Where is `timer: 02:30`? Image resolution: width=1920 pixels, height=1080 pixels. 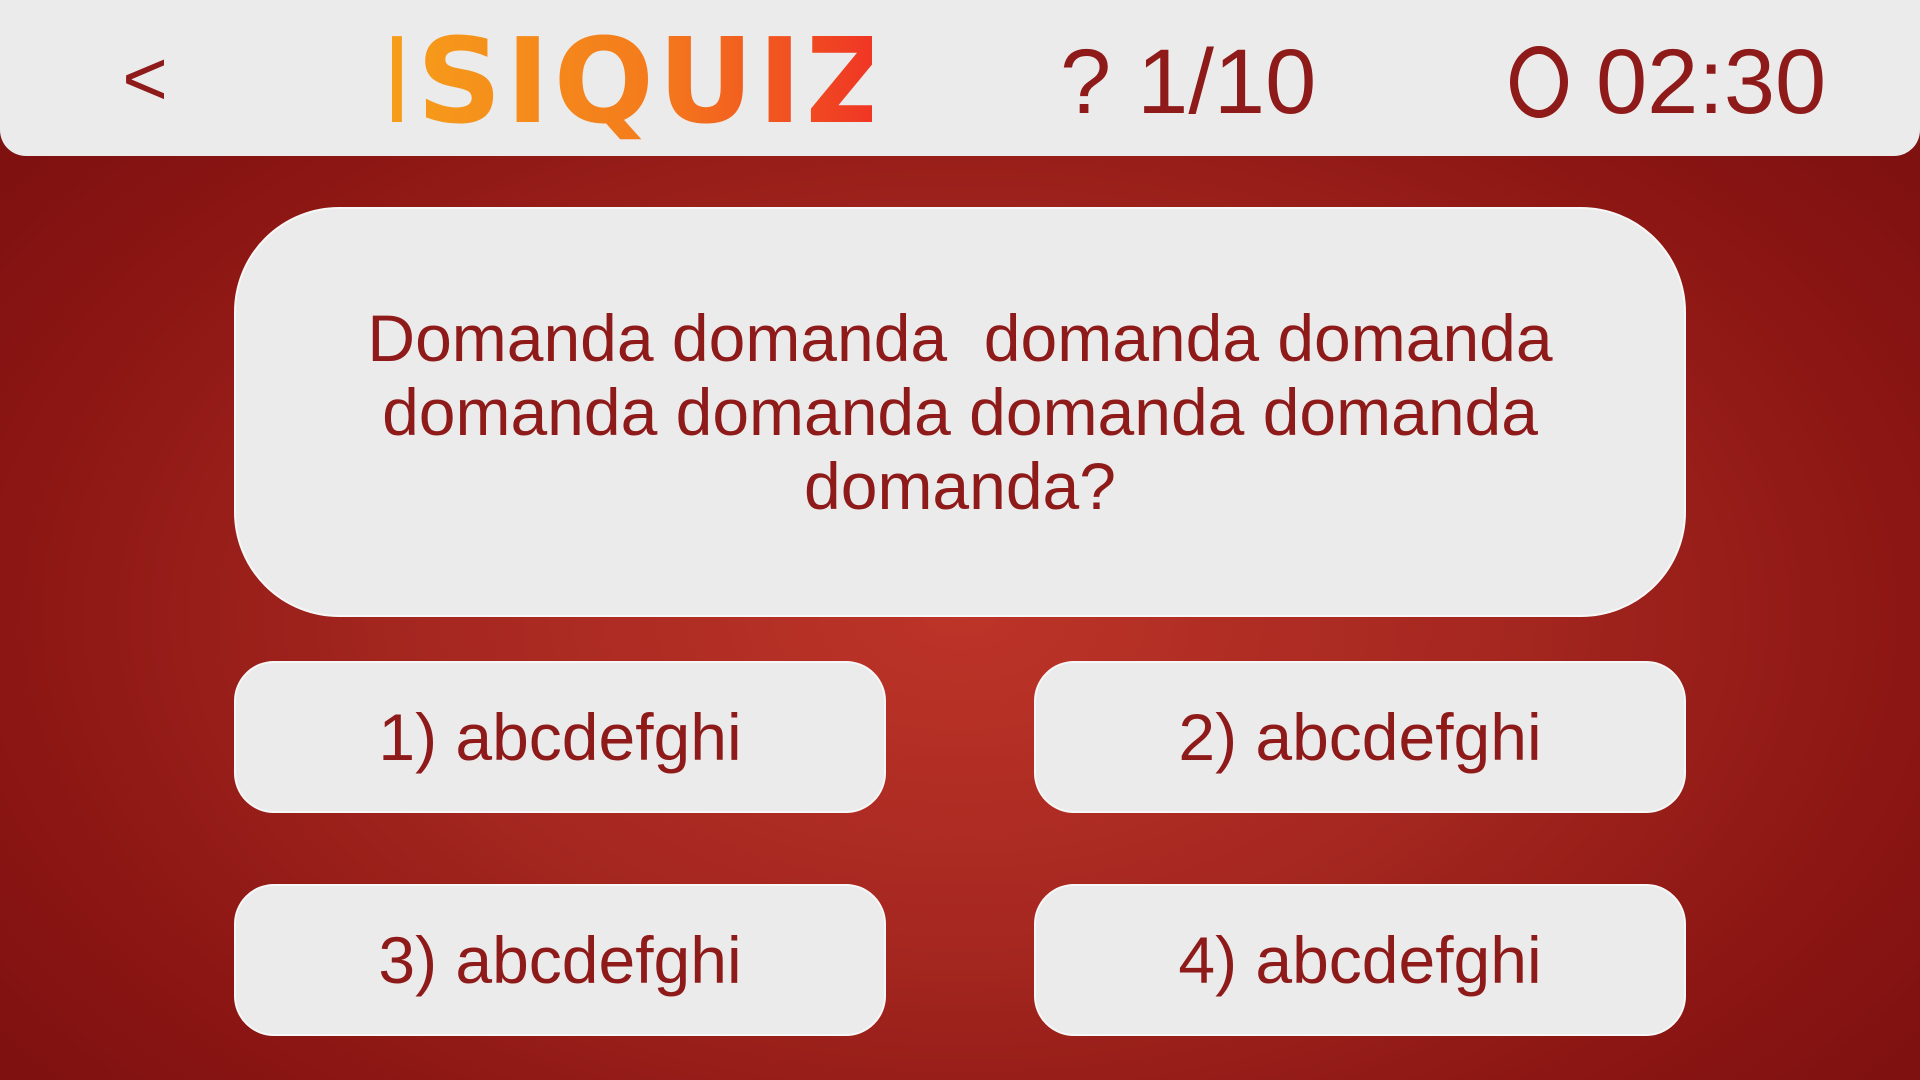
timer: 02:30 is located at coordinates (1668, 82).